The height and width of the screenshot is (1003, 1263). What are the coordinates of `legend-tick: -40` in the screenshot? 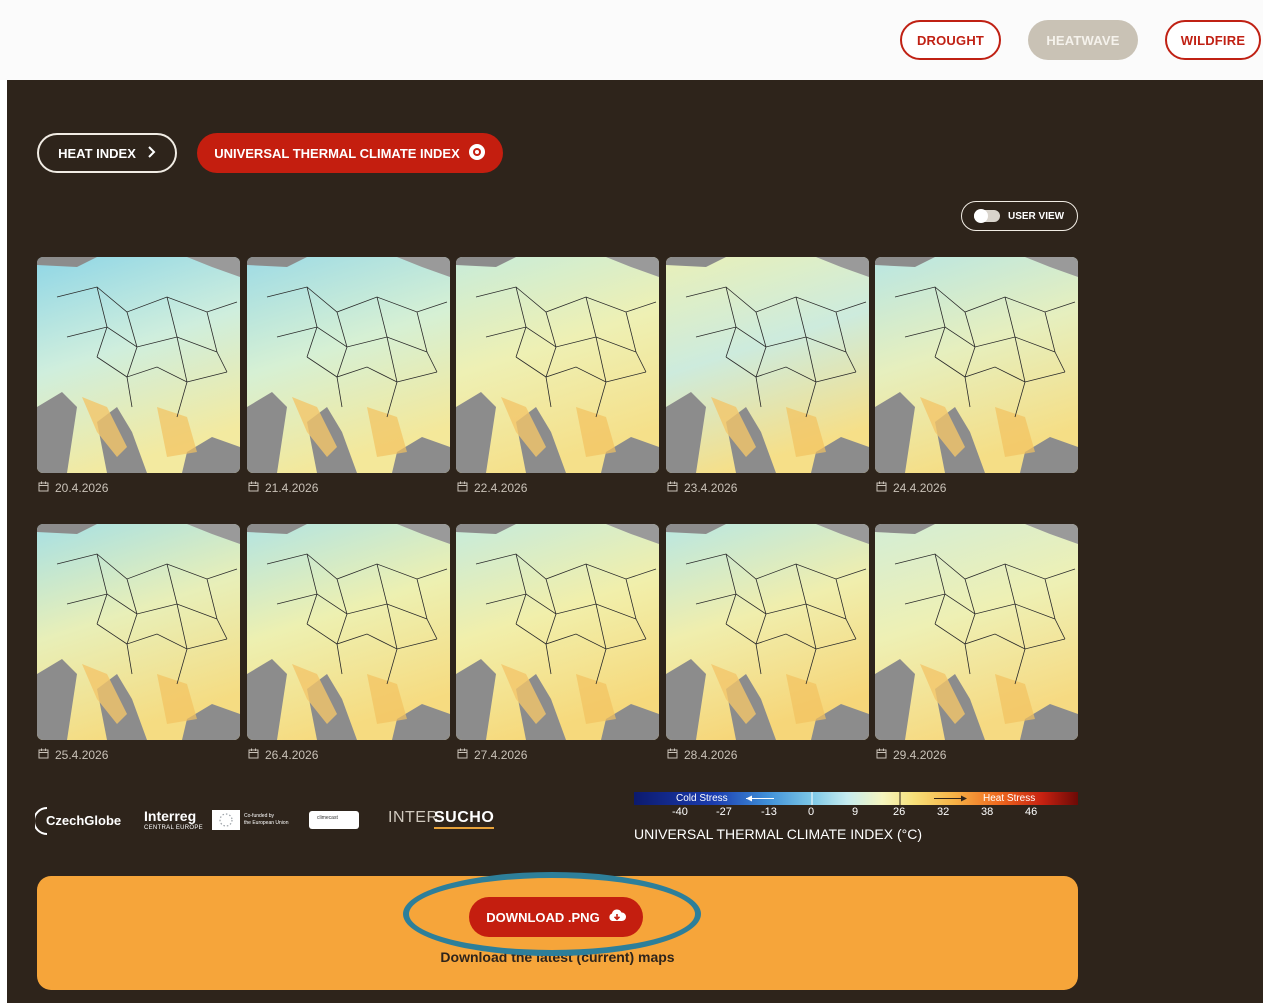 It's located at (680, 812).